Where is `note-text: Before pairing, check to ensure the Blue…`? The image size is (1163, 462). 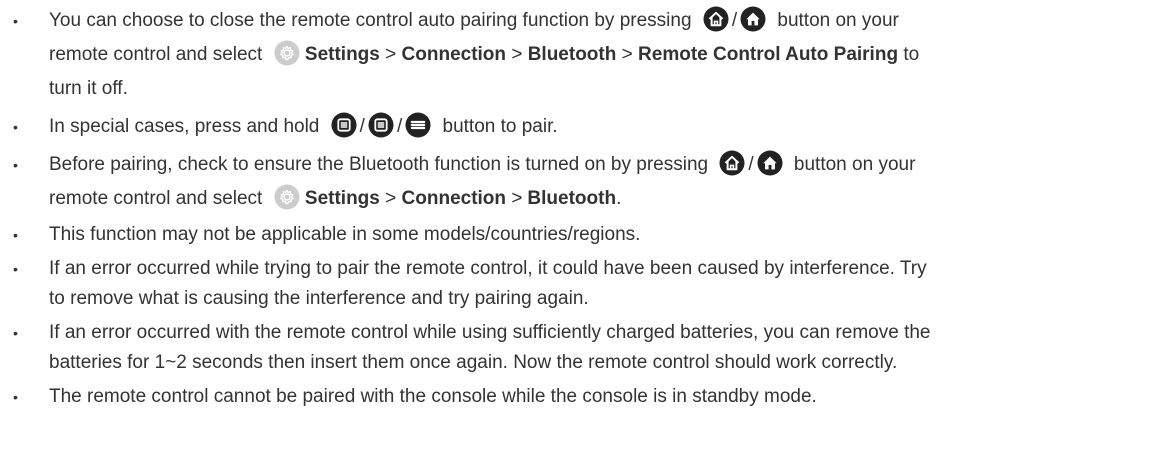
note-text: Before pairing, check to ensure the Blue… is located at coordinates (379, 164).